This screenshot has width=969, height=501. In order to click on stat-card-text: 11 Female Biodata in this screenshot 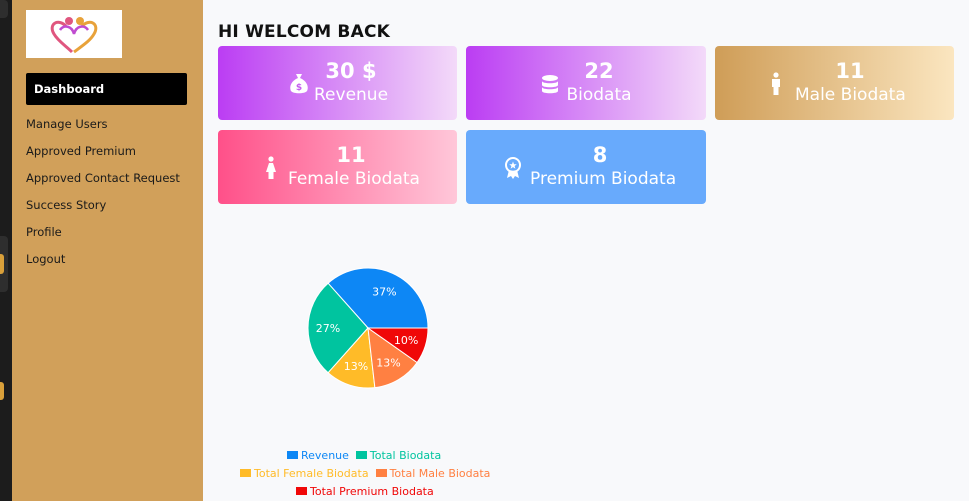, I will do `click(354, 166)`.